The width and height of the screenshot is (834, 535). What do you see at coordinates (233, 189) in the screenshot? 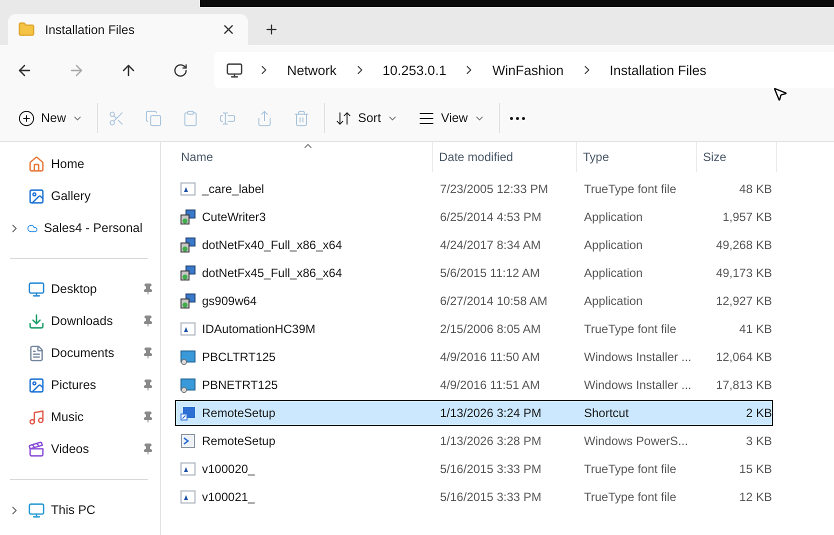
I see `file-name: _care_label` at bounding box center [233, 189].